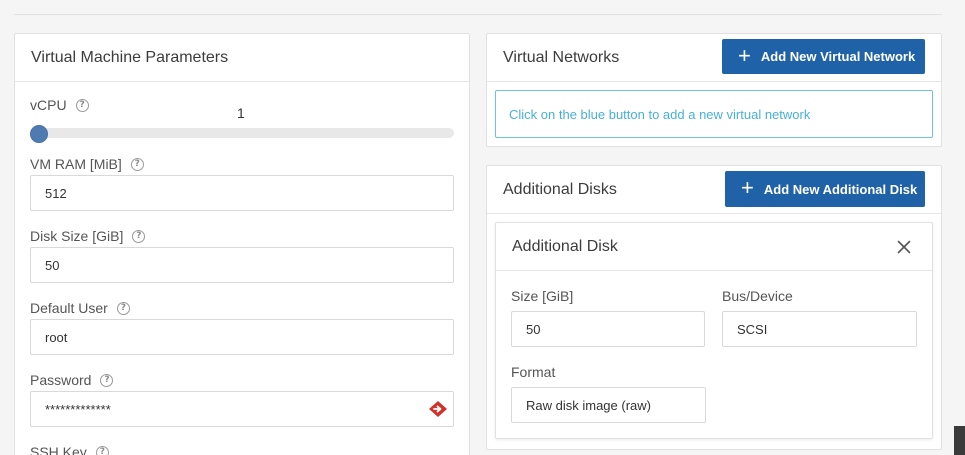  Describe the element at coordinates (69, 308) in the screenshot. I see `default-user-label-text: Default User` at that location.